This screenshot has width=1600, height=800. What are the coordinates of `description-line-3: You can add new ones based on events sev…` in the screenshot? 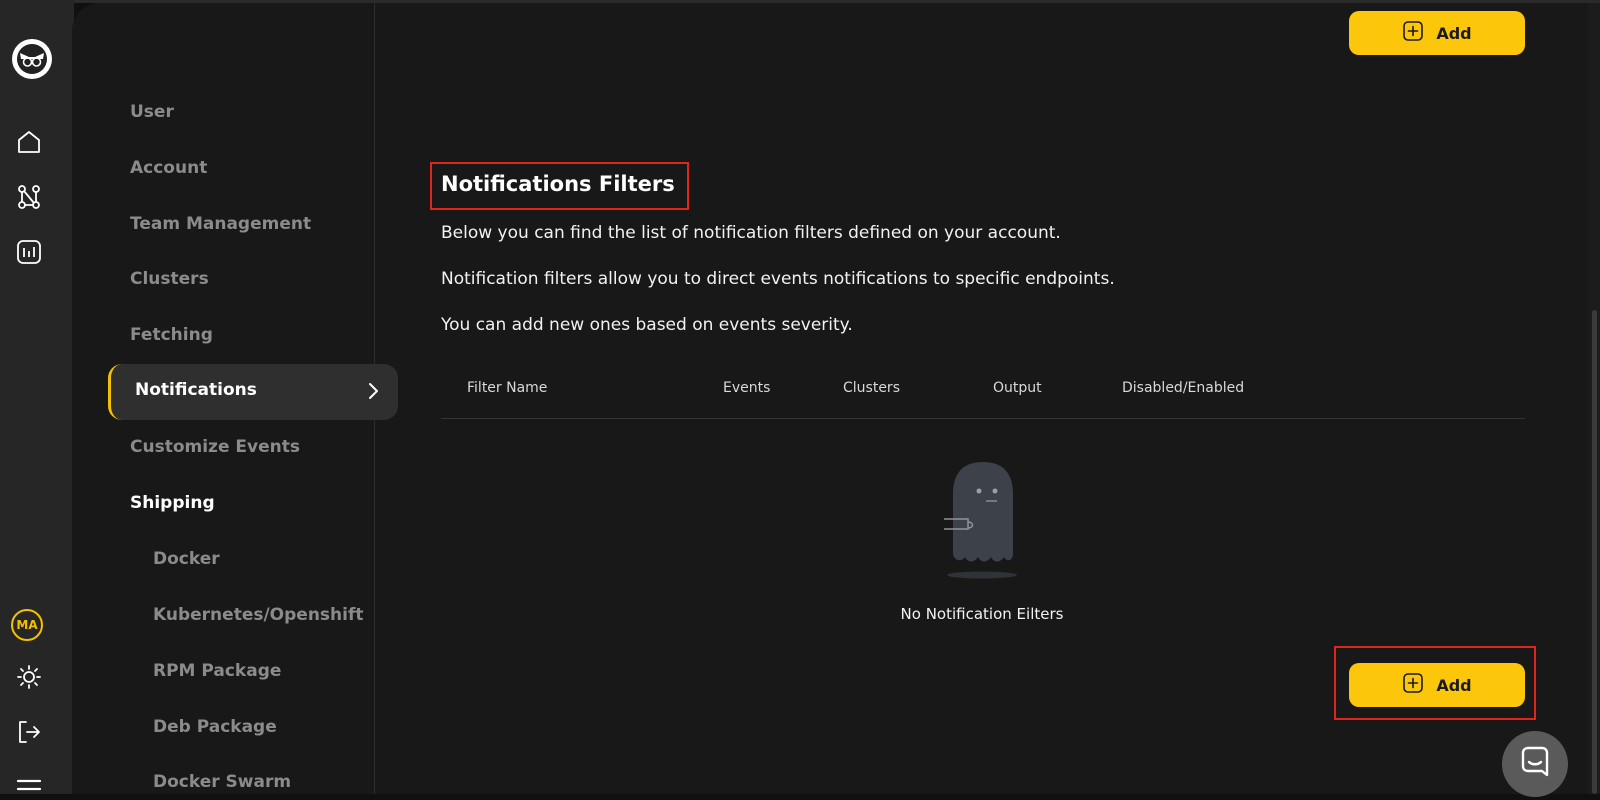 It's located at (647, 325).